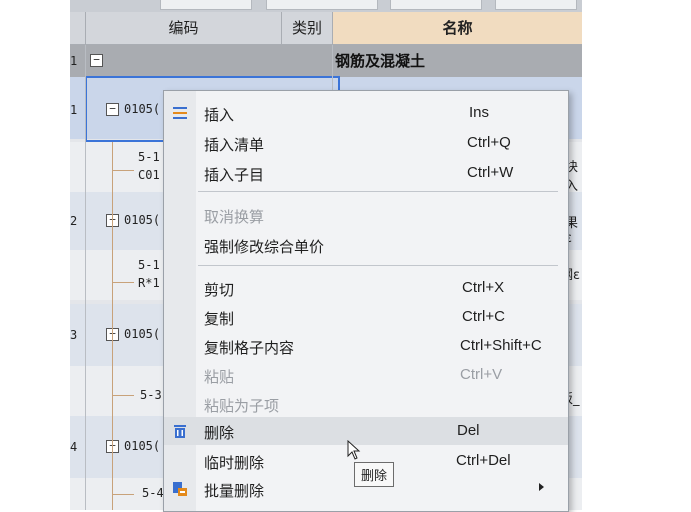 This screenshot has height=512, width=691. I want to click on header-code: 编码, so click(184, 28).